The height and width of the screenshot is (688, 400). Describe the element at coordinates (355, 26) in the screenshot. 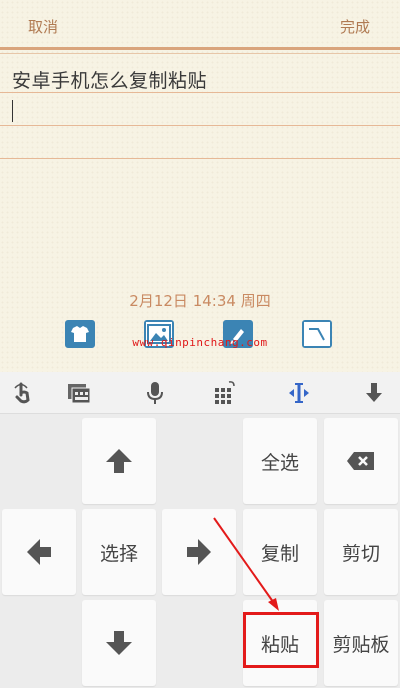

I see `done-button: 完成` at that location.